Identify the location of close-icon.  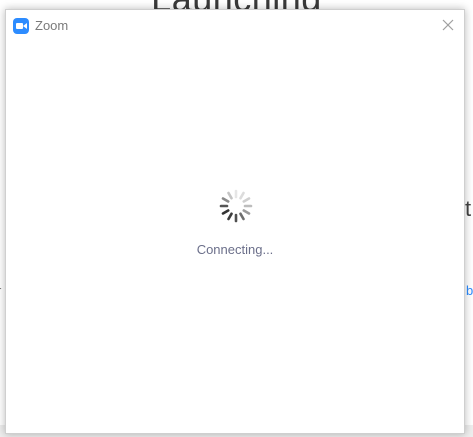
(448, 25).